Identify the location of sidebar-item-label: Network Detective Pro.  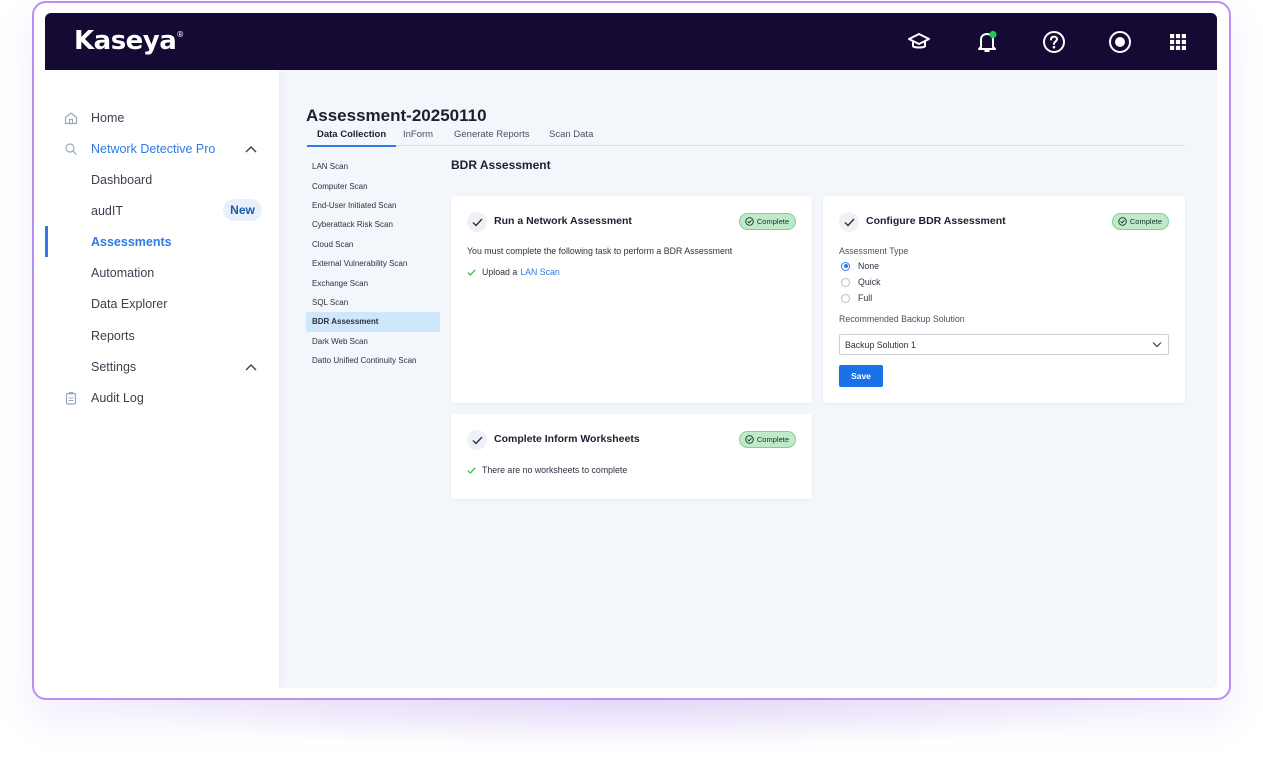
(153, 148).